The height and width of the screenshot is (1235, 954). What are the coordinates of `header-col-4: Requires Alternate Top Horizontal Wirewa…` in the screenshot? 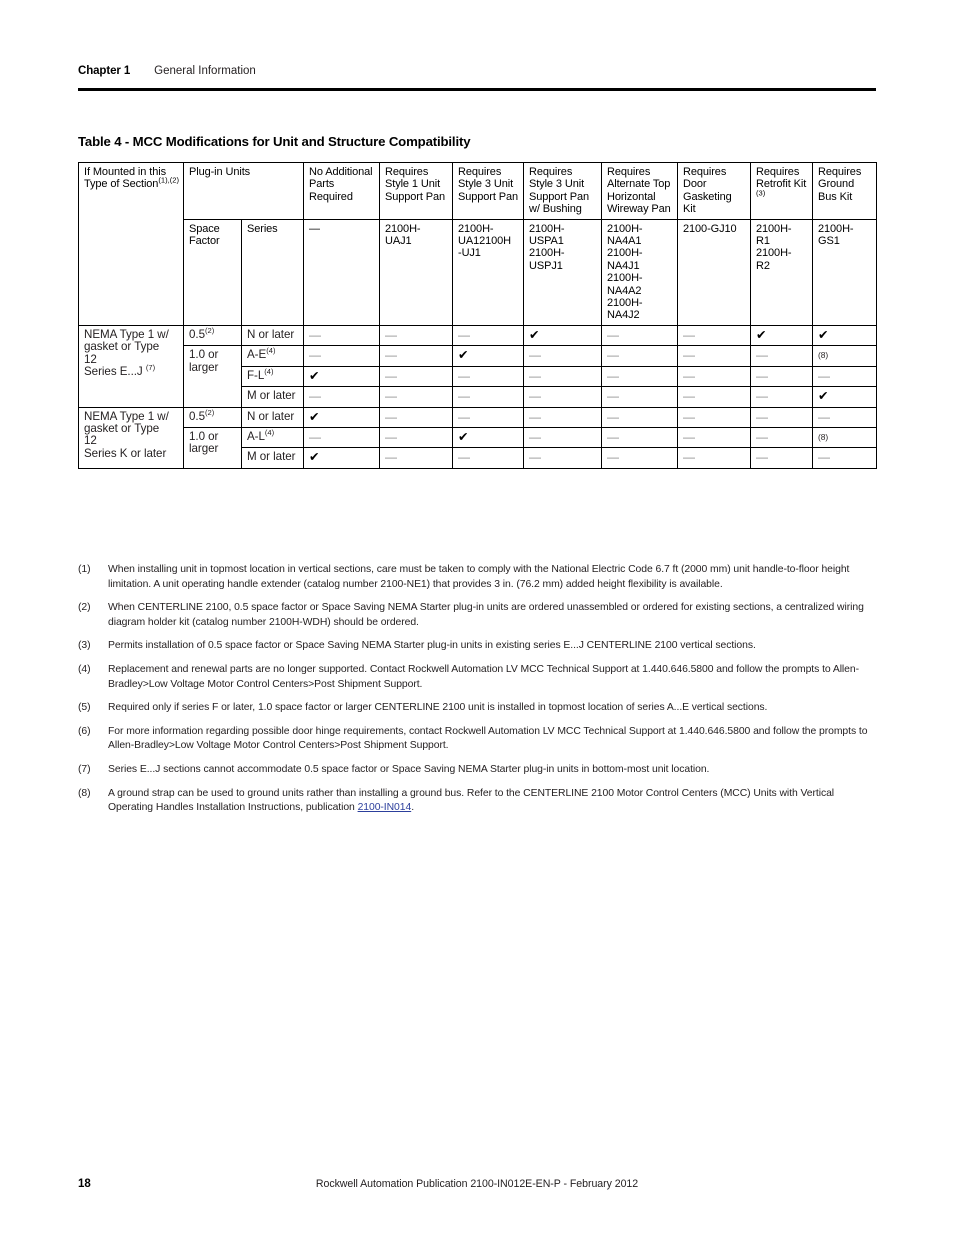 It's located at (639, 191).